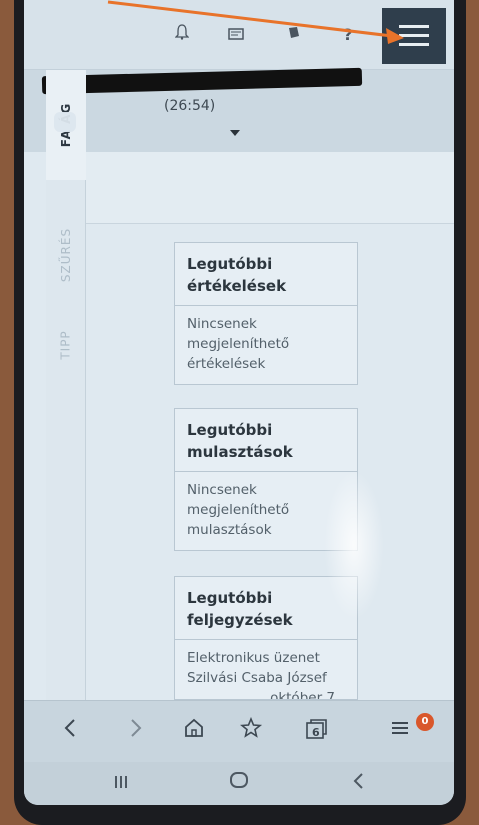 The image size is (479, 825). Describe the element at coordinates (65, 122) in the screenshot. I see `blur-patch` at that location.